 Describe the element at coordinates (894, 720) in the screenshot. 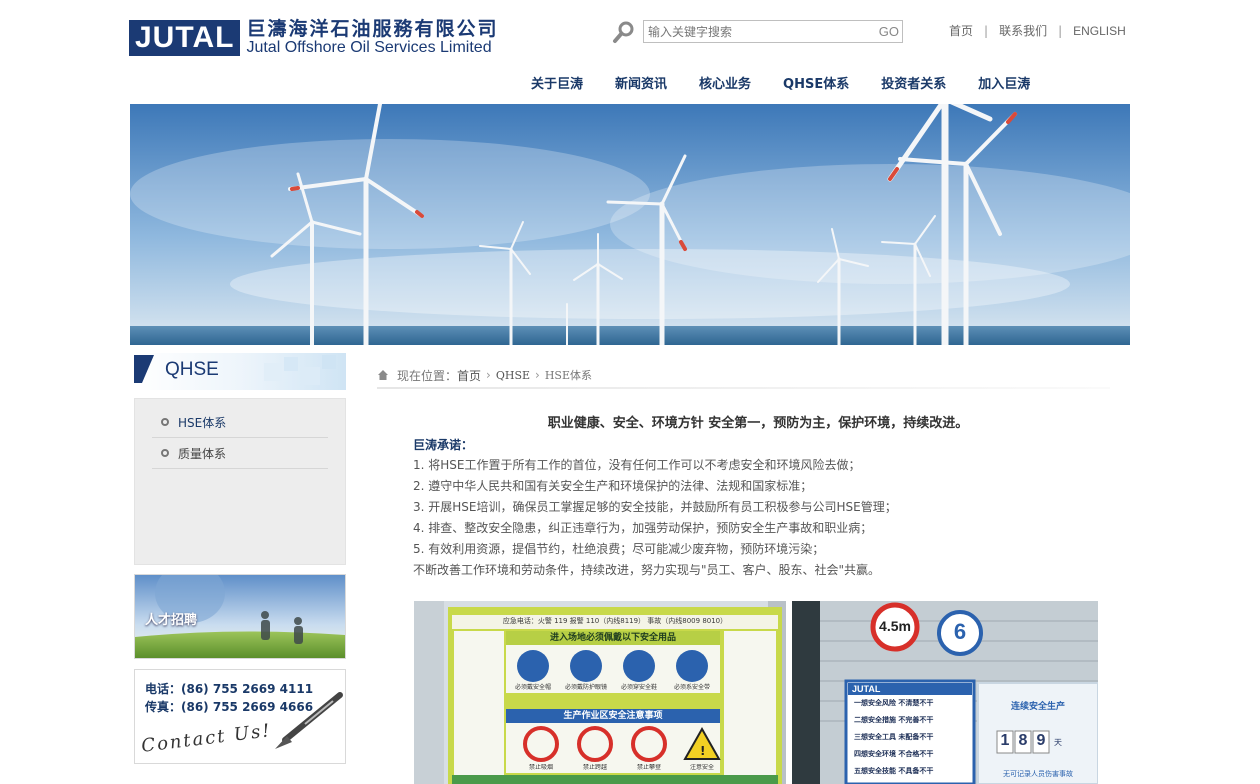

I see `board-line: 二想安全措施 不完善不干` at that location.